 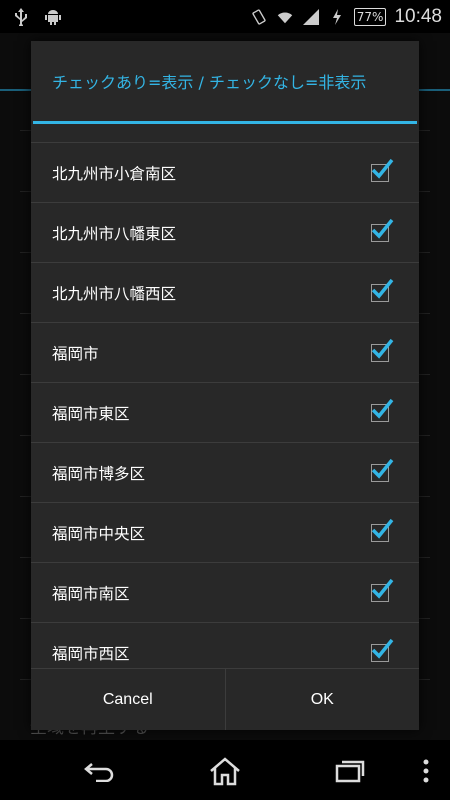 What do you see at coordinates (225, 292) in the screenshot?
I see `list-item: 北九州市八幡西区` at bounding box center [225, 292].